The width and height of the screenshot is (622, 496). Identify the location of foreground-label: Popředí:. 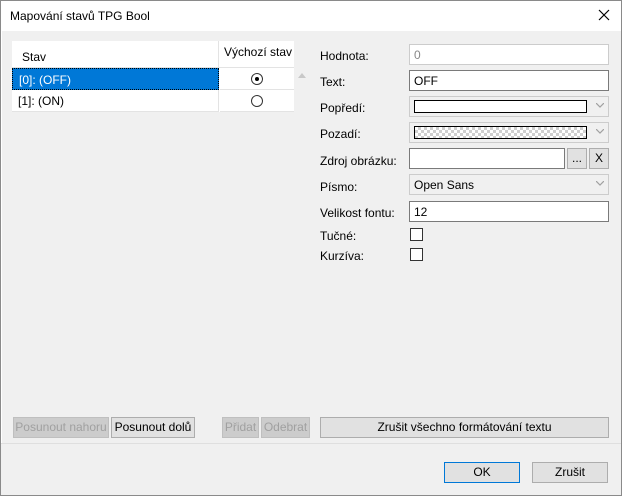
(343, 108).